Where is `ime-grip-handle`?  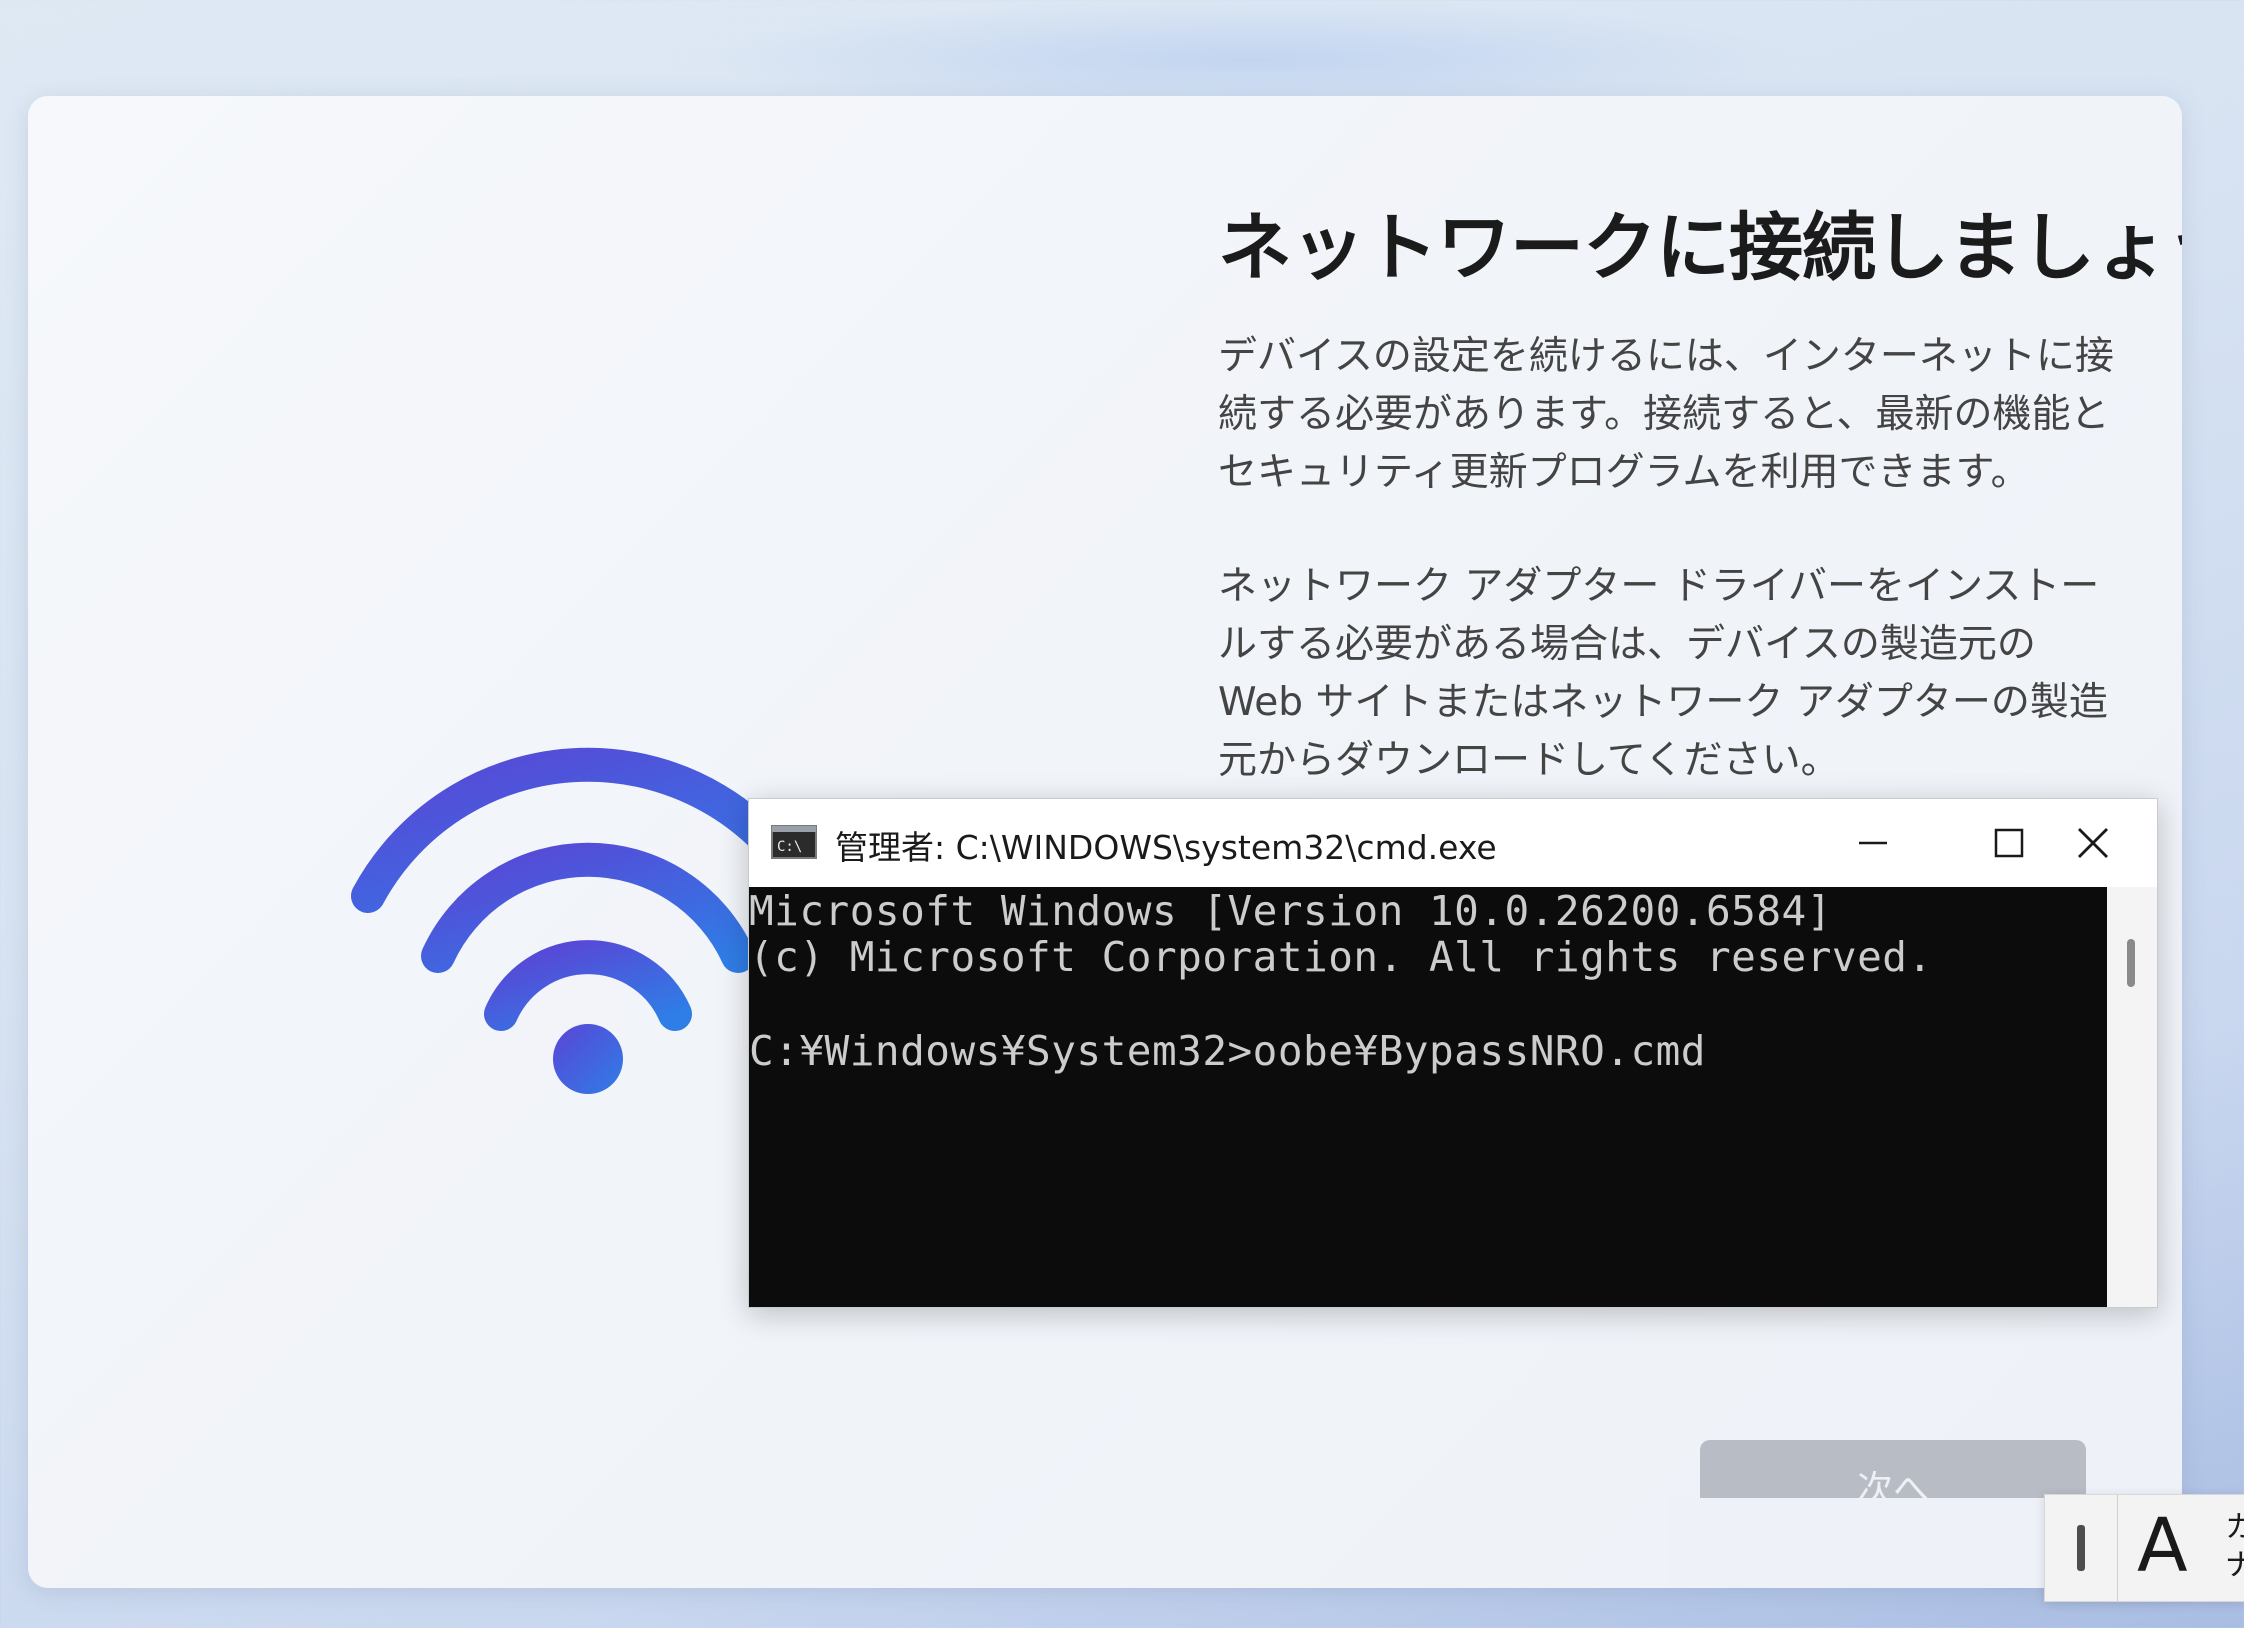 ime-grip-handle is located at coordinates (2081, 1548).